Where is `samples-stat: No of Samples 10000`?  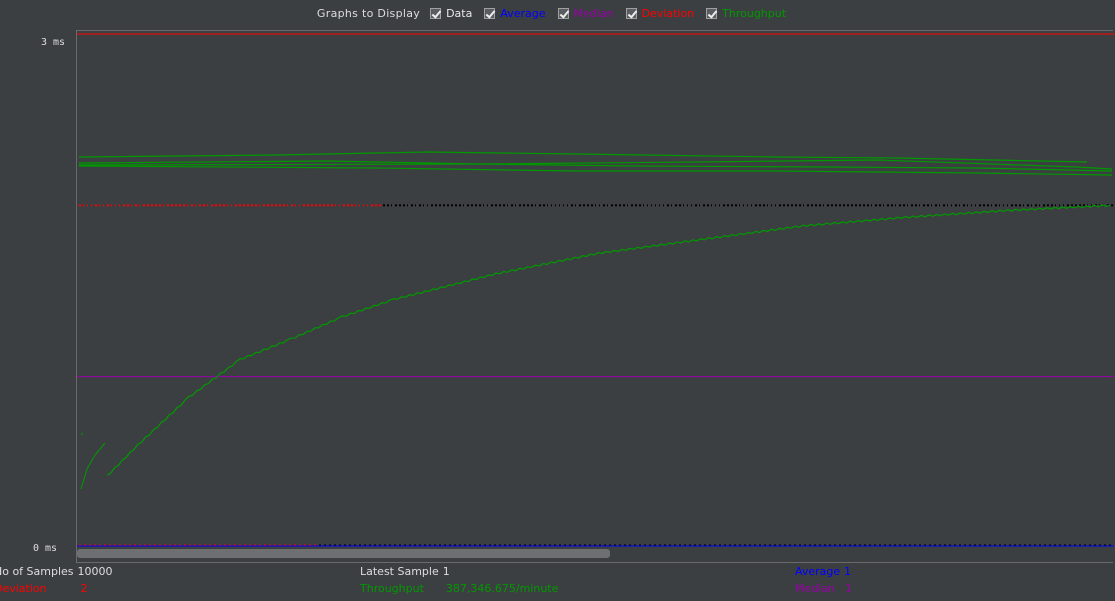 samples-stat: No of Samples 10000 is located at coordinates (56, 571).